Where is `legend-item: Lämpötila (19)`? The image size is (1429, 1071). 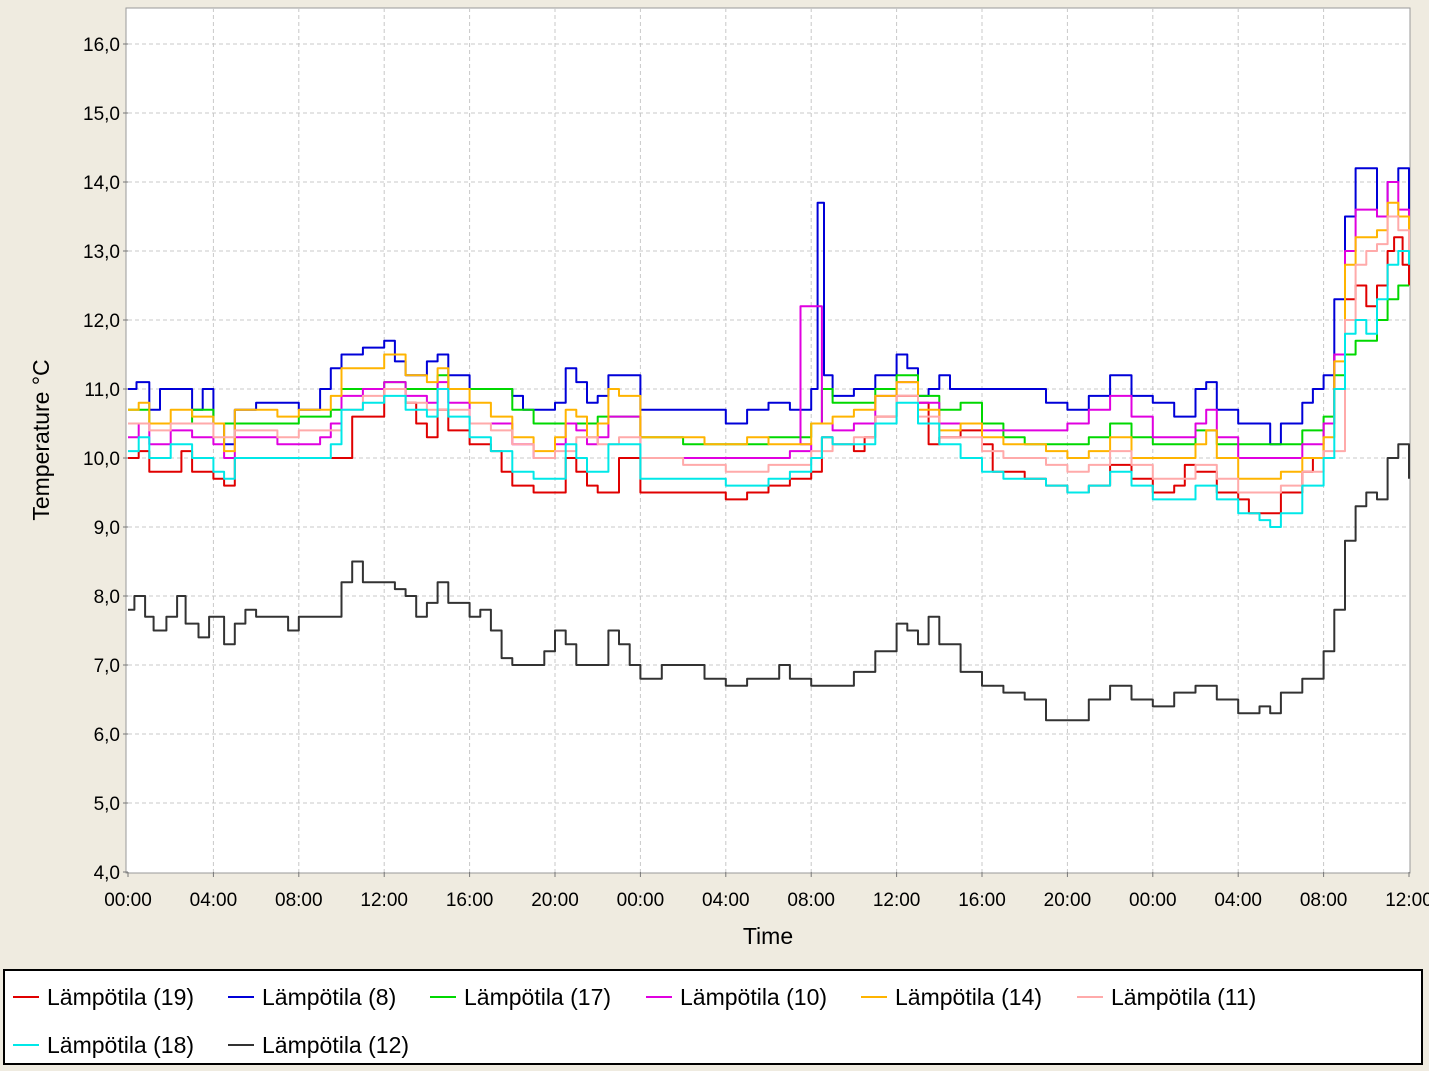
legend-item: Lämpötila (19) is located at coordinates (103, 997).